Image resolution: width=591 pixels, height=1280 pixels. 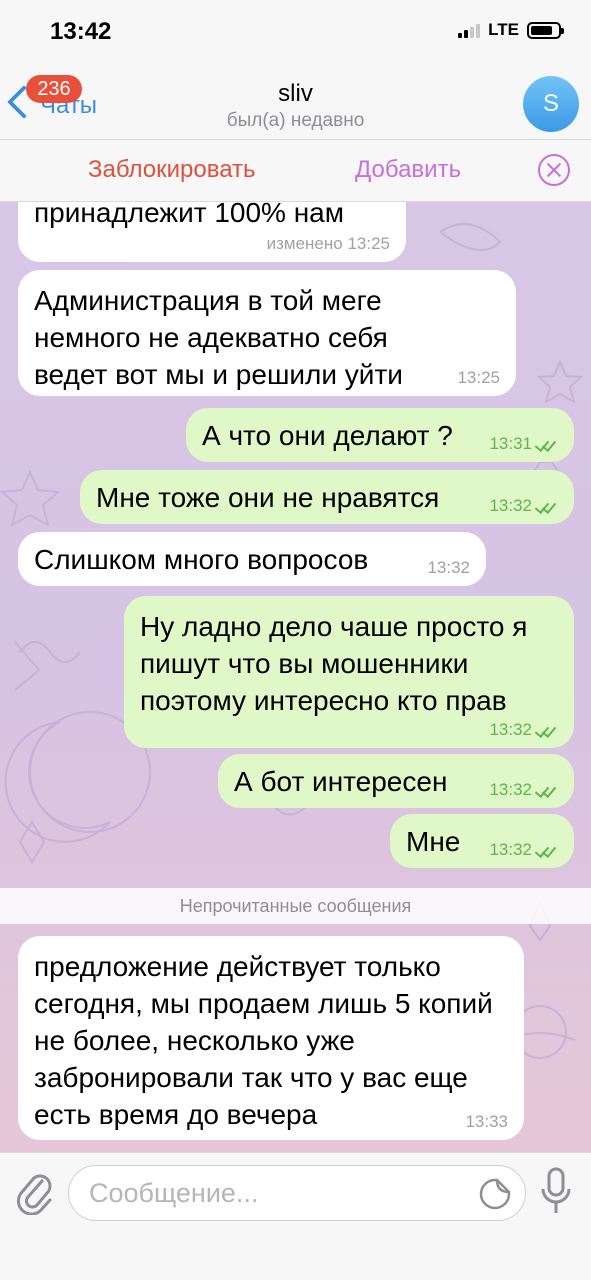 What do you see at coordinates (295, 33) in the screenshot?
I see `status-bar: 13:42 LTE` at bounding box center [295, 33].